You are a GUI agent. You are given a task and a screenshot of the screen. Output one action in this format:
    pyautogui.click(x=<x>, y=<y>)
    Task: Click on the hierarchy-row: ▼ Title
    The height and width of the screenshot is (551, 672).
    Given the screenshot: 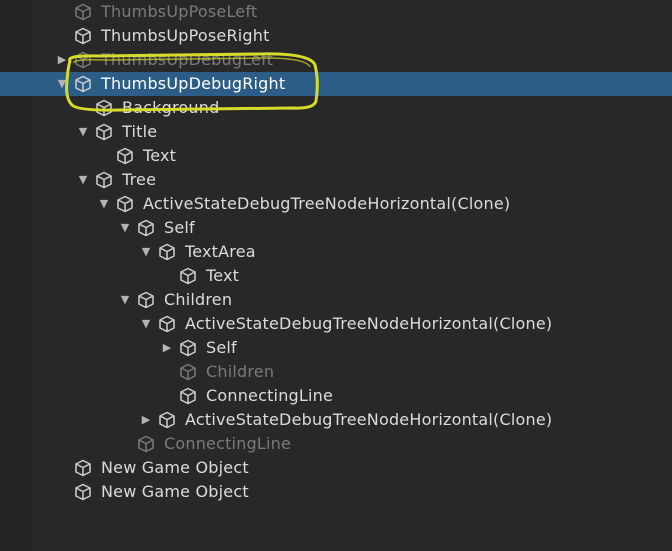 What is the action you would take?
    pyautogui.click(x=336, y=132)
    